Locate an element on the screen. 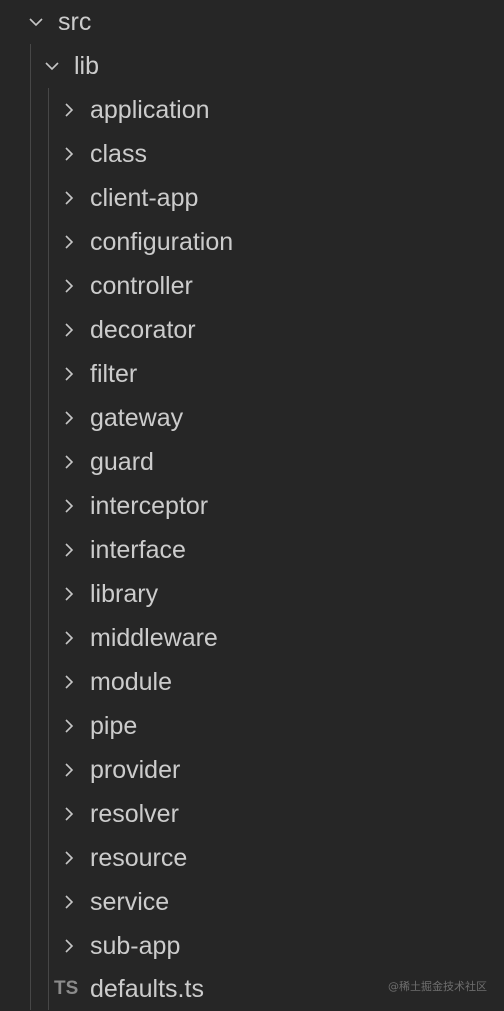 The width and height of the screenshot is (504, 1011). tree-item-label: middleware is located at coordinates (154, 638).